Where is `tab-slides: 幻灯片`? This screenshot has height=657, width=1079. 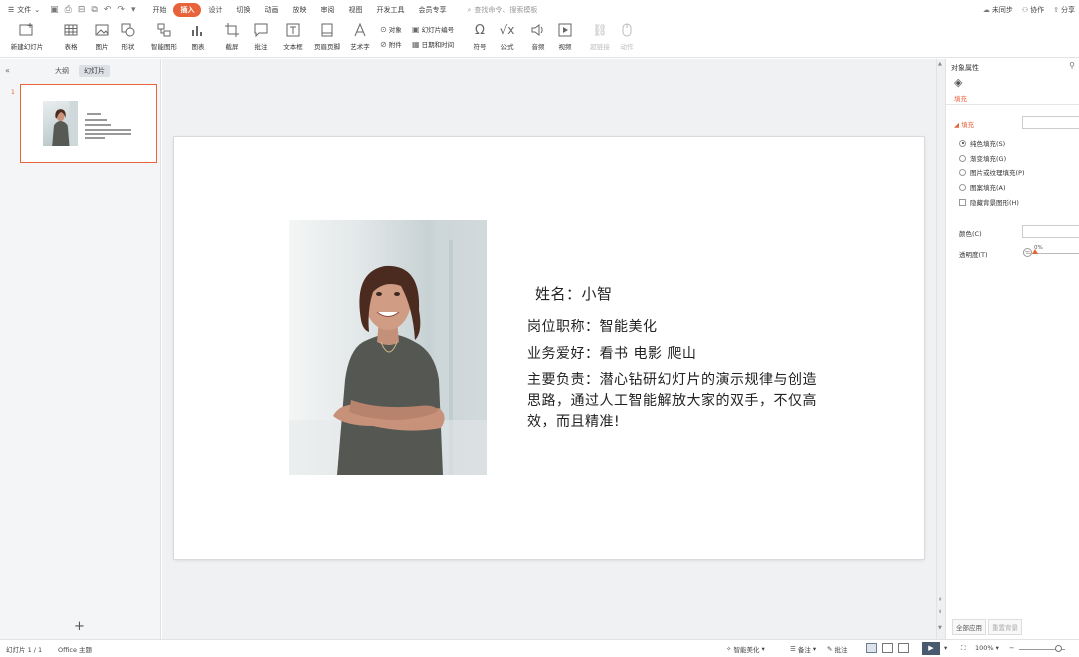 tab-slides: 幻灯片 is located at coordinates (94, 71).